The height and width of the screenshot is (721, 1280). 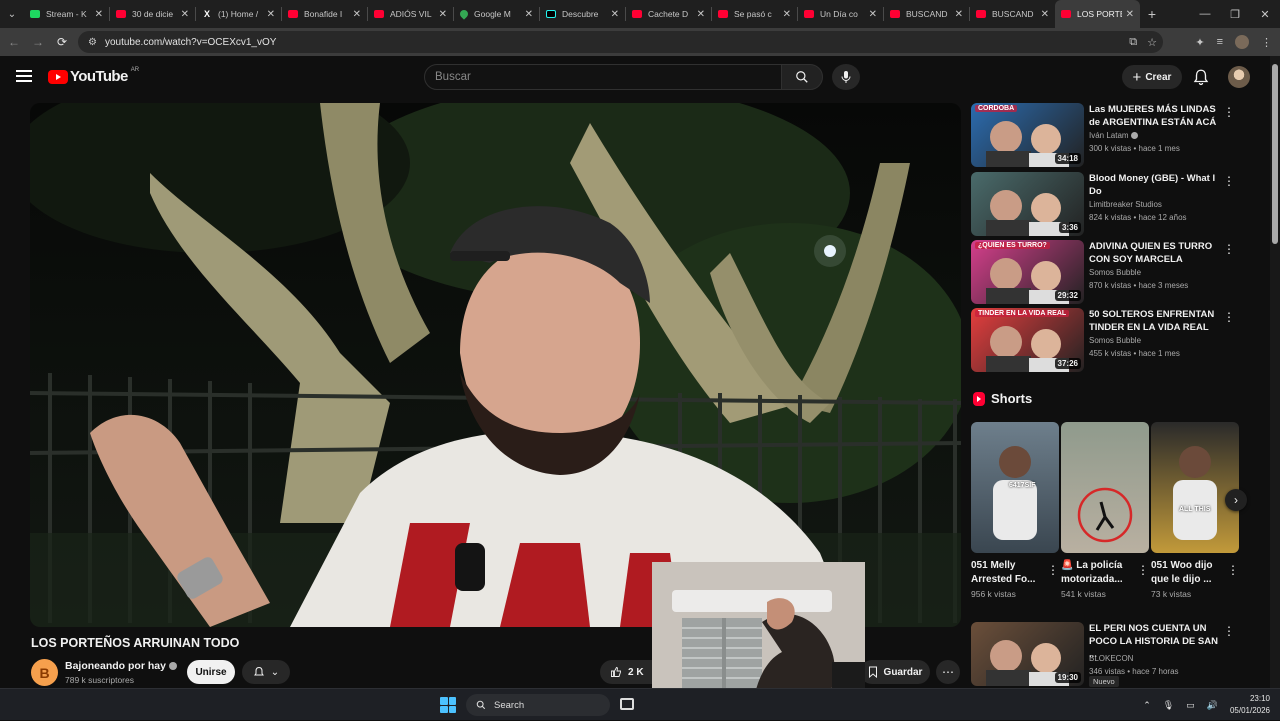 I want to click on create-button: + Crear, so click(x=1152, y=77).